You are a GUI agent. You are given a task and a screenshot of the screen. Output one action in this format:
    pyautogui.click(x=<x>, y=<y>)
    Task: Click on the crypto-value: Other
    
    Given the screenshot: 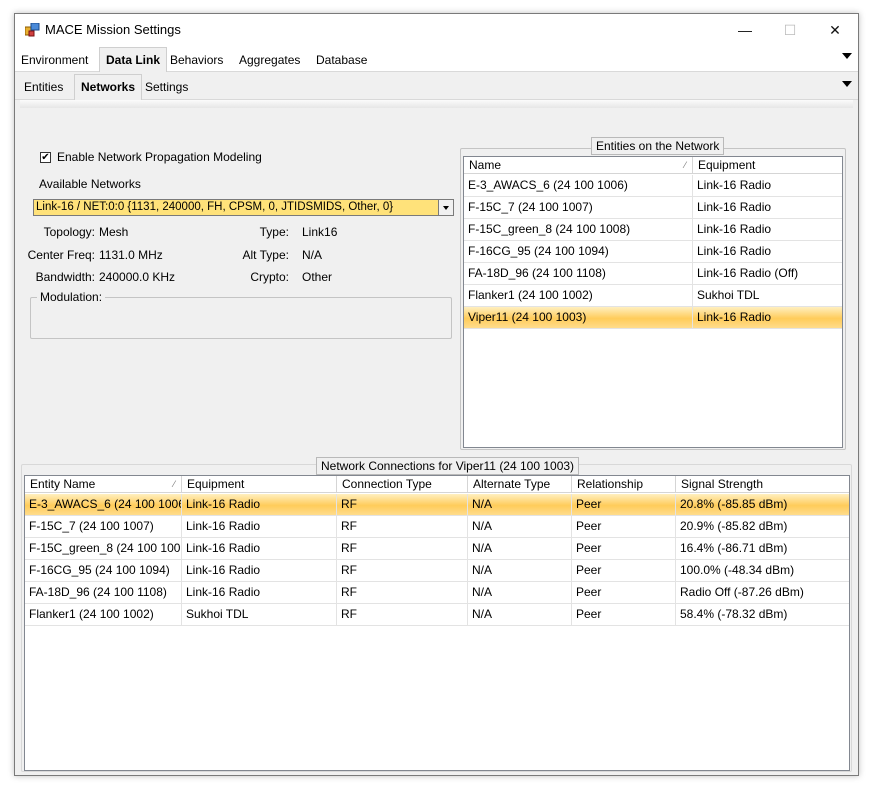 What is the action you would take?
    pyautogui.click(x=317, y=277)
    